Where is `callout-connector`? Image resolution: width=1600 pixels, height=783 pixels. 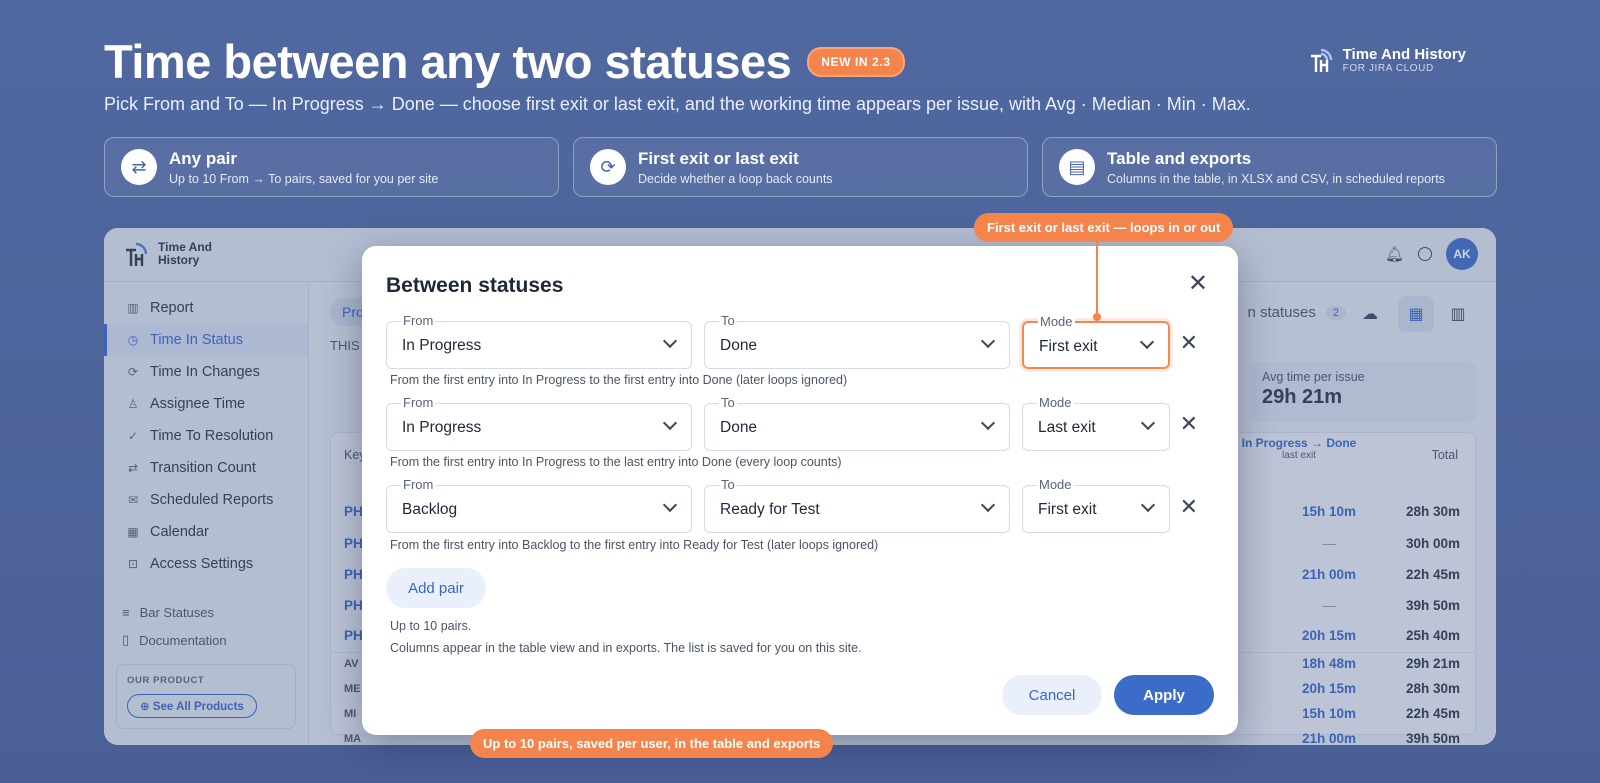
callout-connector is located at coordinates (1097, 279).